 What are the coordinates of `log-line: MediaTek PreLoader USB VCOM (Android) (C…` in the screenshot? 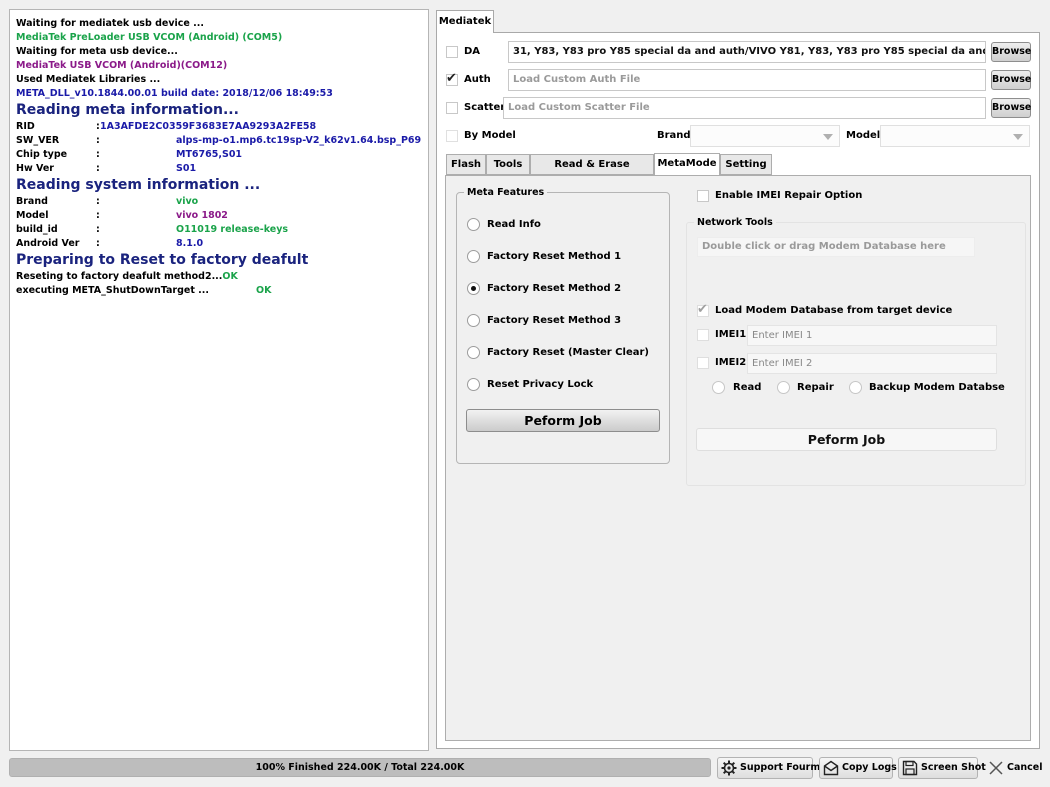 It's located at (149, 37).